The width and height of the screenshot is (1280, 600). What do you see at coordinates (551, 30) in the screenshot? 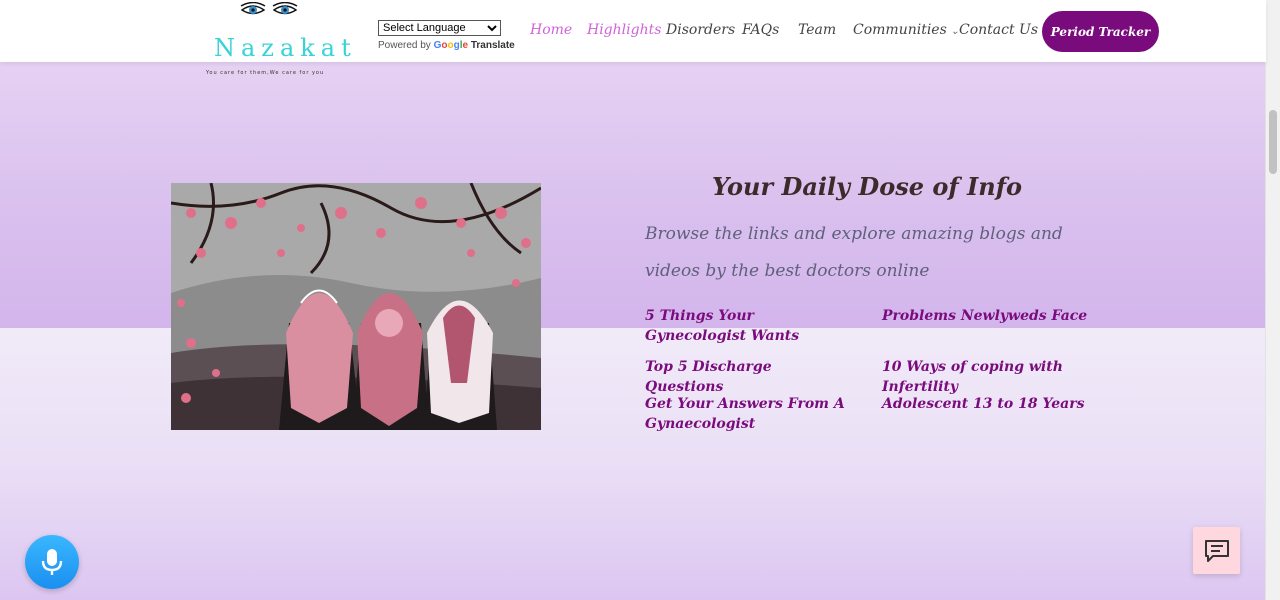
I see `nav-home: Home` at bounding box center [551, 30].